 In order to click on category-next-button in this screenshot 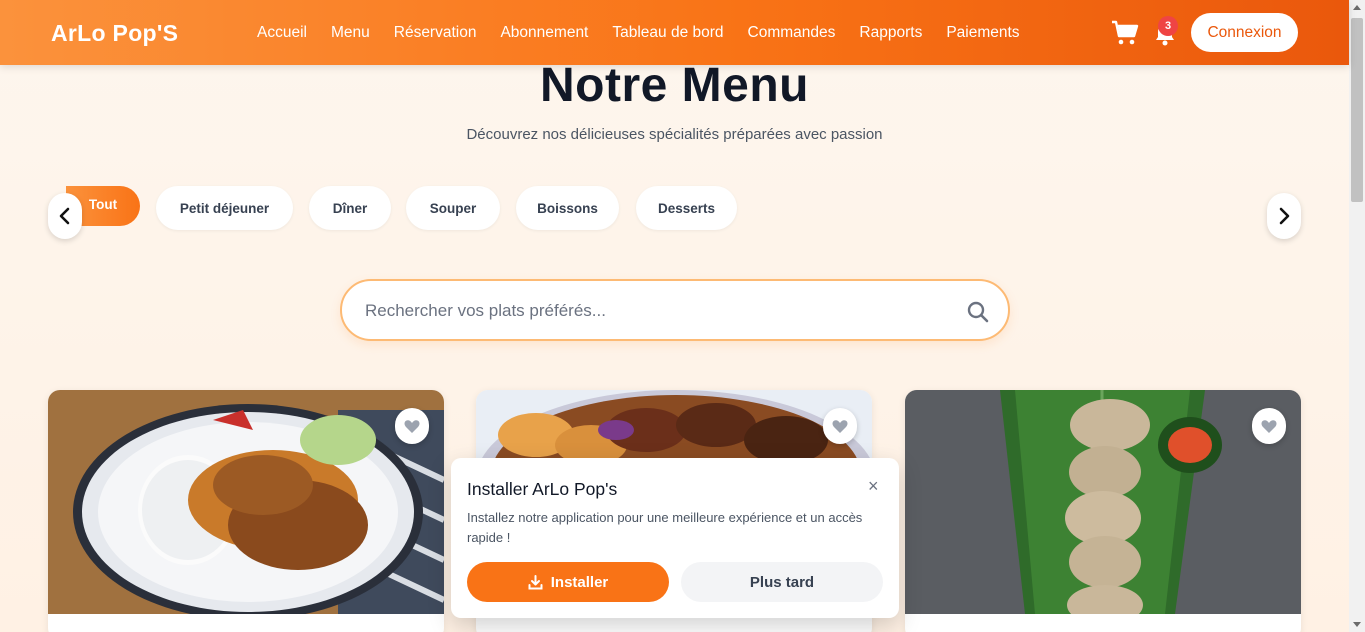, I will do `click(1284, 216)`.